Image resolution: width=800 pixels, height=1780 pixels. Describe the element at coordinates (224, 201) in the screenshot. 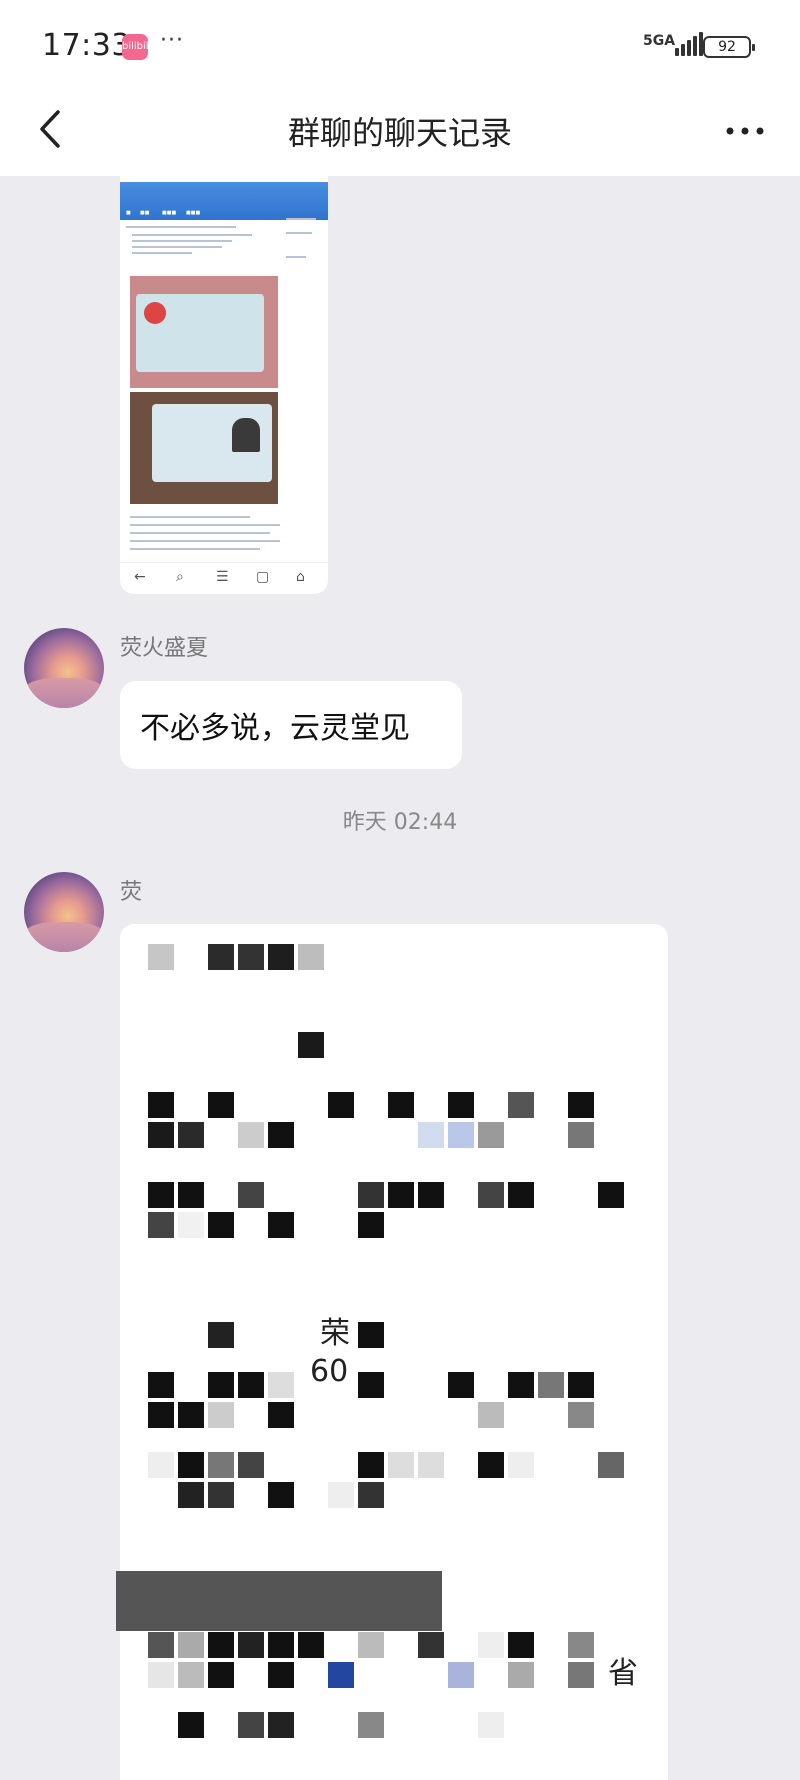

I see `webpage-header: ■ ■■ ■■■ ■■■` at that location.